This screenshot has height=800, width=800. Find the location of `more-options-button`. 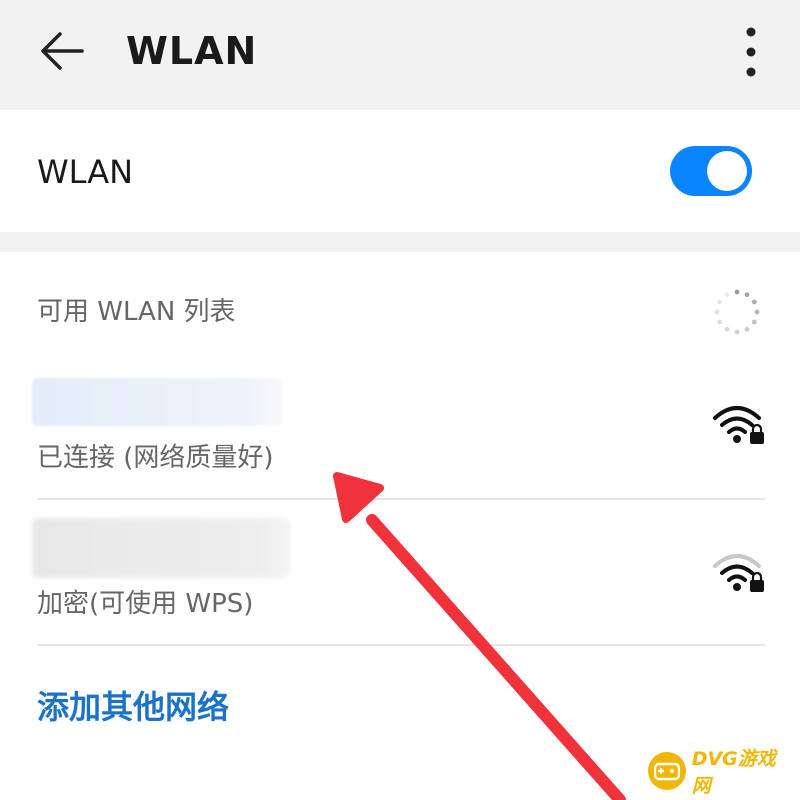

more-options-button is located at coordinates (751, 52).